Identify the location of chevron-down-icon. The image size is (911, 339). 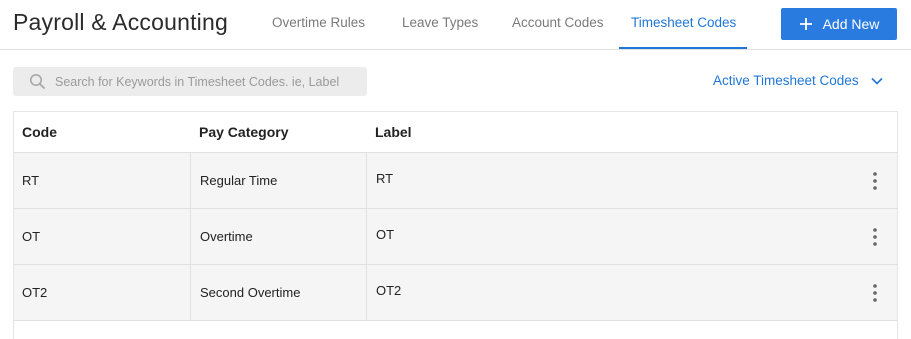
(877, 81).